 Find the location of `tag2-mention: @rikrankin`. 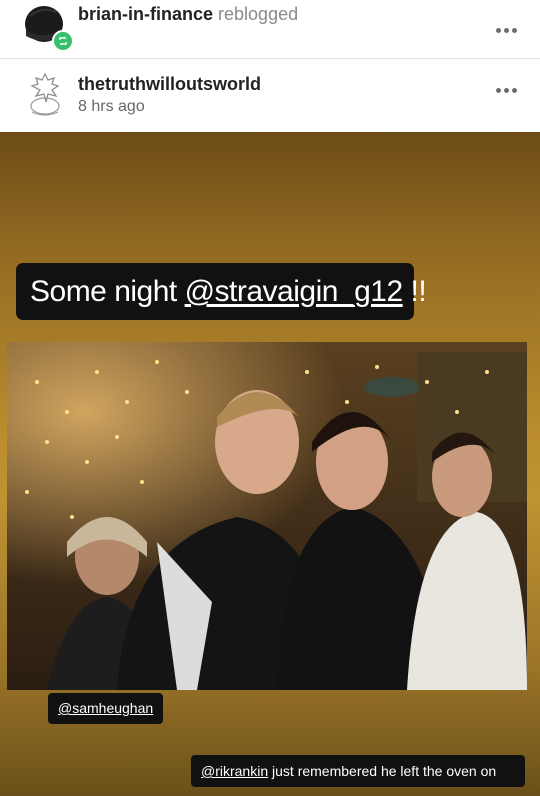

tag2-mention: @rikrankin is located at coordinates (234, 771).